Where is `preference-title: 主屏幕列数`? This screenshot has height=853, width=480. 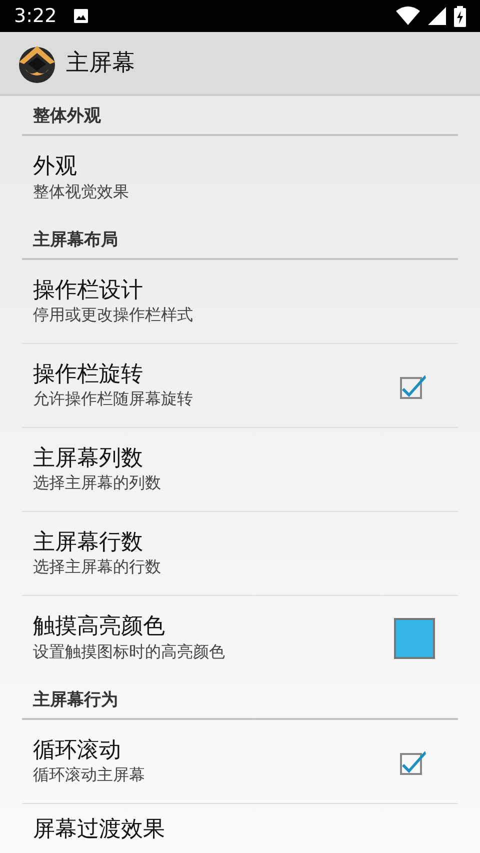
preference-title: 主屏幕列数 is located at coordinates (88, 458).